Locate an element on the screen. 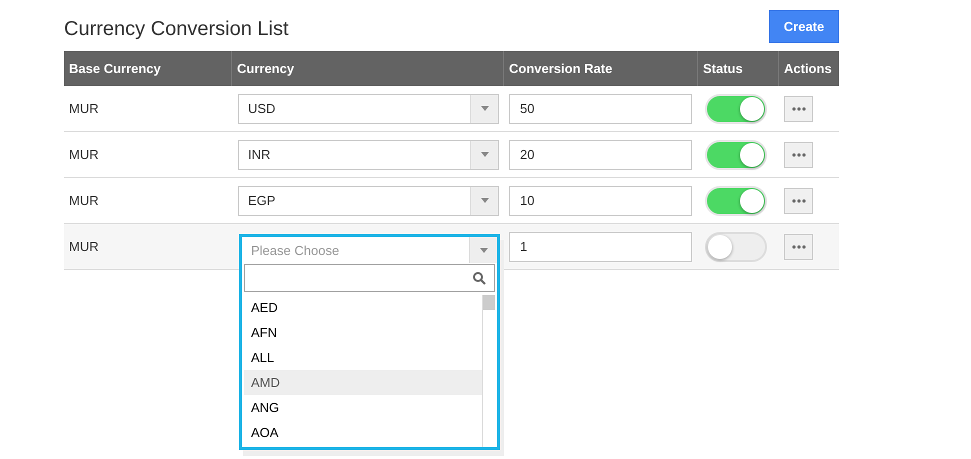  rate-input: 1 is located at coordinates (600, 247).